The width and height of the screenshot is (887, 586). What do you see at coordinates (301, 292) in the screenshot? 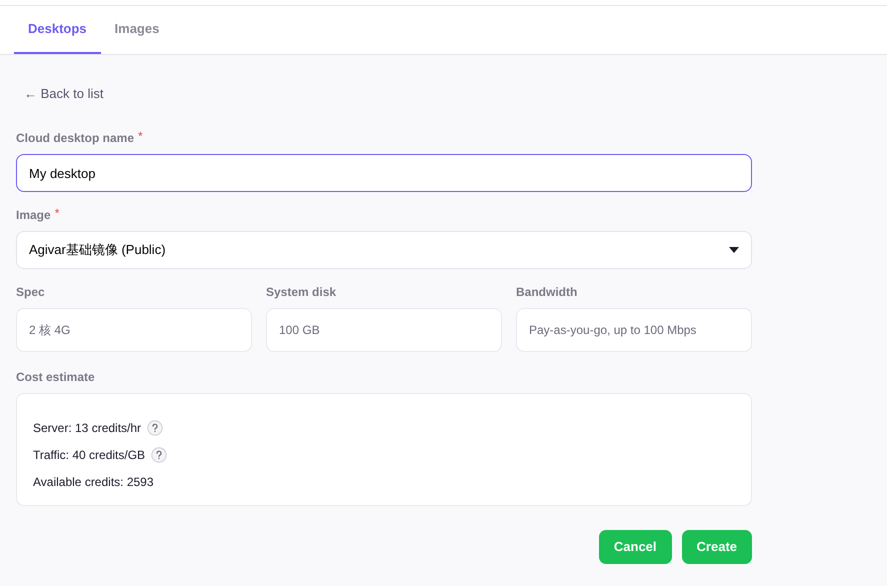
I see `field-label: System disk` at bounding box center [301, 292].